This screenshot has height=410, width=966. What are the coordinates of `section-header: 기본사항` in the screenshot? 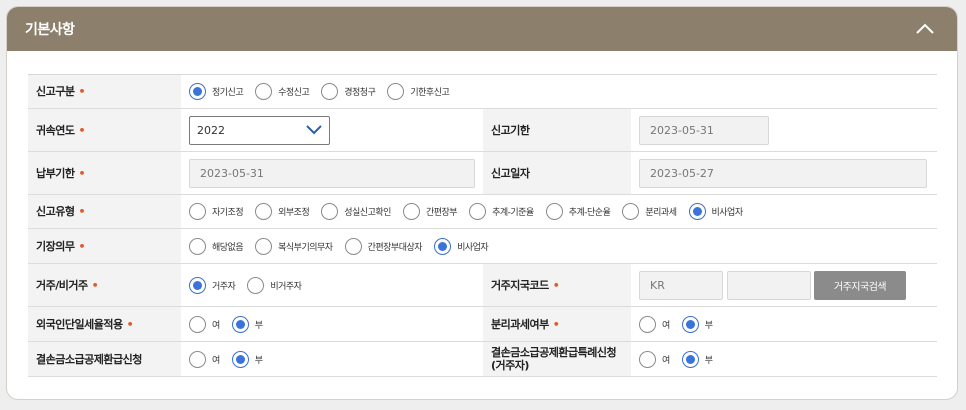 It's located at (482, 29).